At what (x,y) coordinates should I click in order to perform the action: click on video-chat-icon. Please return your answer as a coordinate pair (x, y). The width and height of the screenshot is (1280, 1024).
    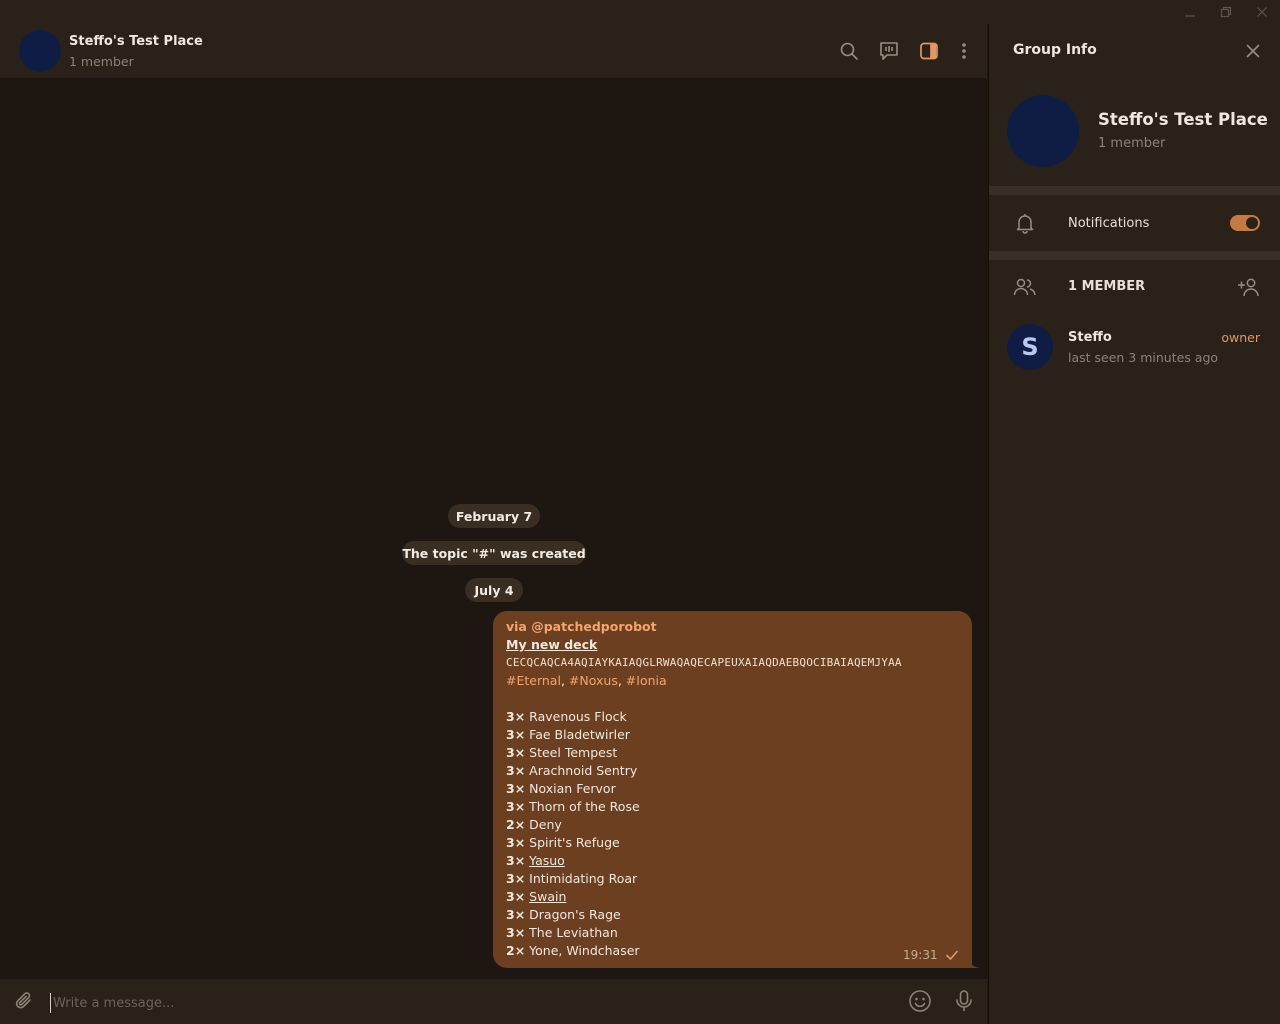
    Looking at the image, I should click on (889, 51).